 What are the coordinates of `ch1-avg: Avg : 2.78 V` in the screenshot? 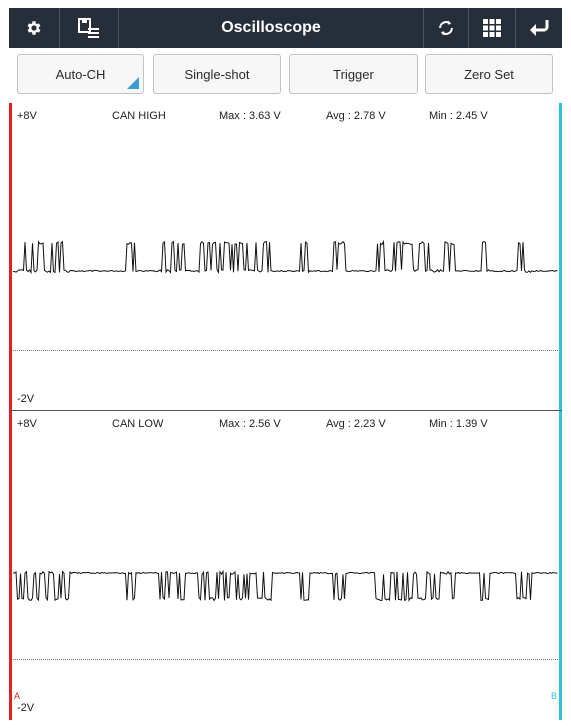 It's located at (356, 116).